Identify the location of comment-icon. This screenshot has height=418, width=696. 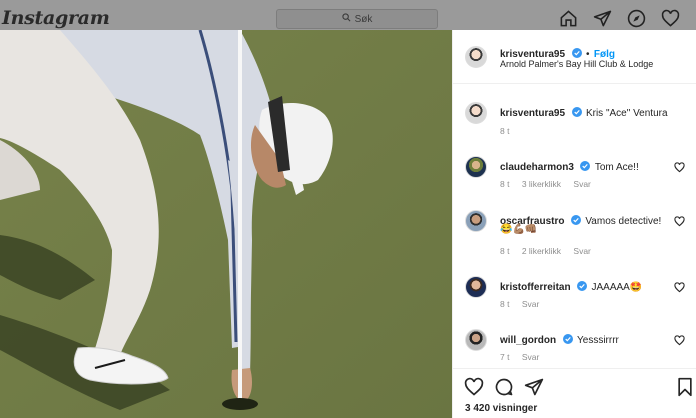
(504, 387).